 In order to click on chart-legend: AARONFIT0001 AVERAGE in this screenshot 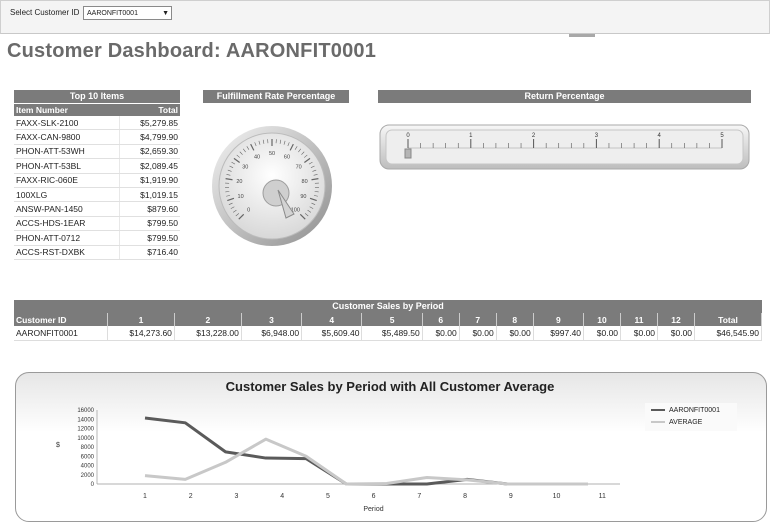, I will do `click(691, 417)`.